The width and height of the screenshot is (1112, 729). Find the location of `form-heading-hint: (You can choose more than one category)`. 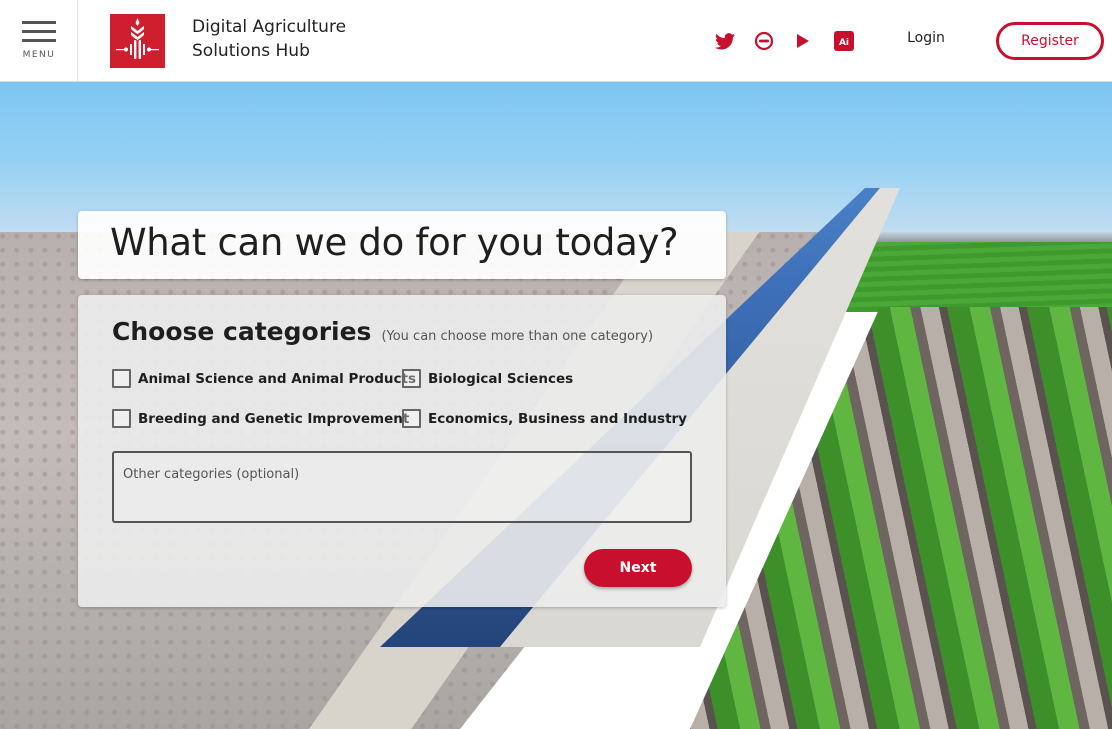

form-heading-hint: (You can choose more than one category) is located at coordinates (517, 336).